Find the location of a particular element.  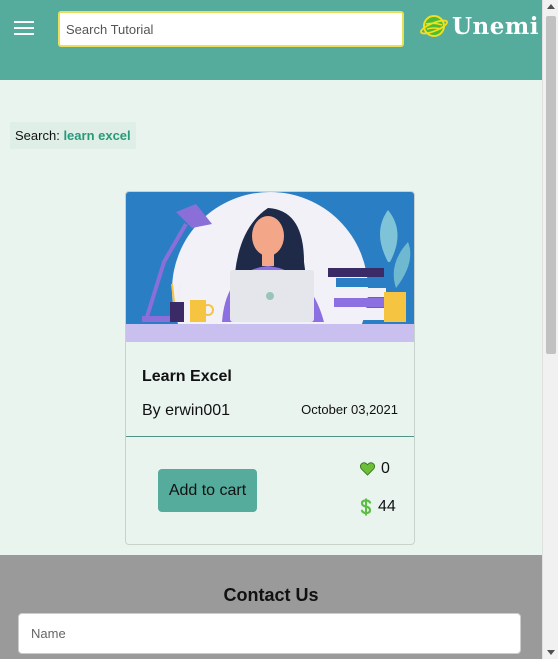

scroll-up-icon is located at coordinates (551, 6).